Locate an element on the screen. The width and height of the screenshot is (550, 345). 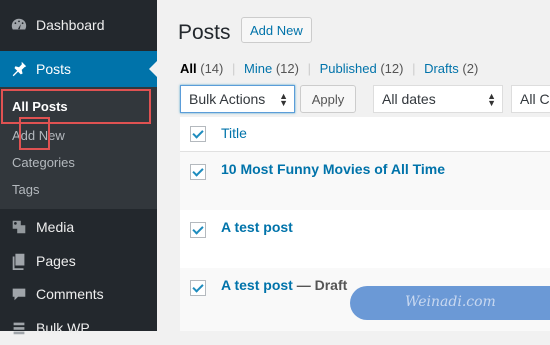
sidebar-item-label: Bulk WP is located at coordinates (63, 328).